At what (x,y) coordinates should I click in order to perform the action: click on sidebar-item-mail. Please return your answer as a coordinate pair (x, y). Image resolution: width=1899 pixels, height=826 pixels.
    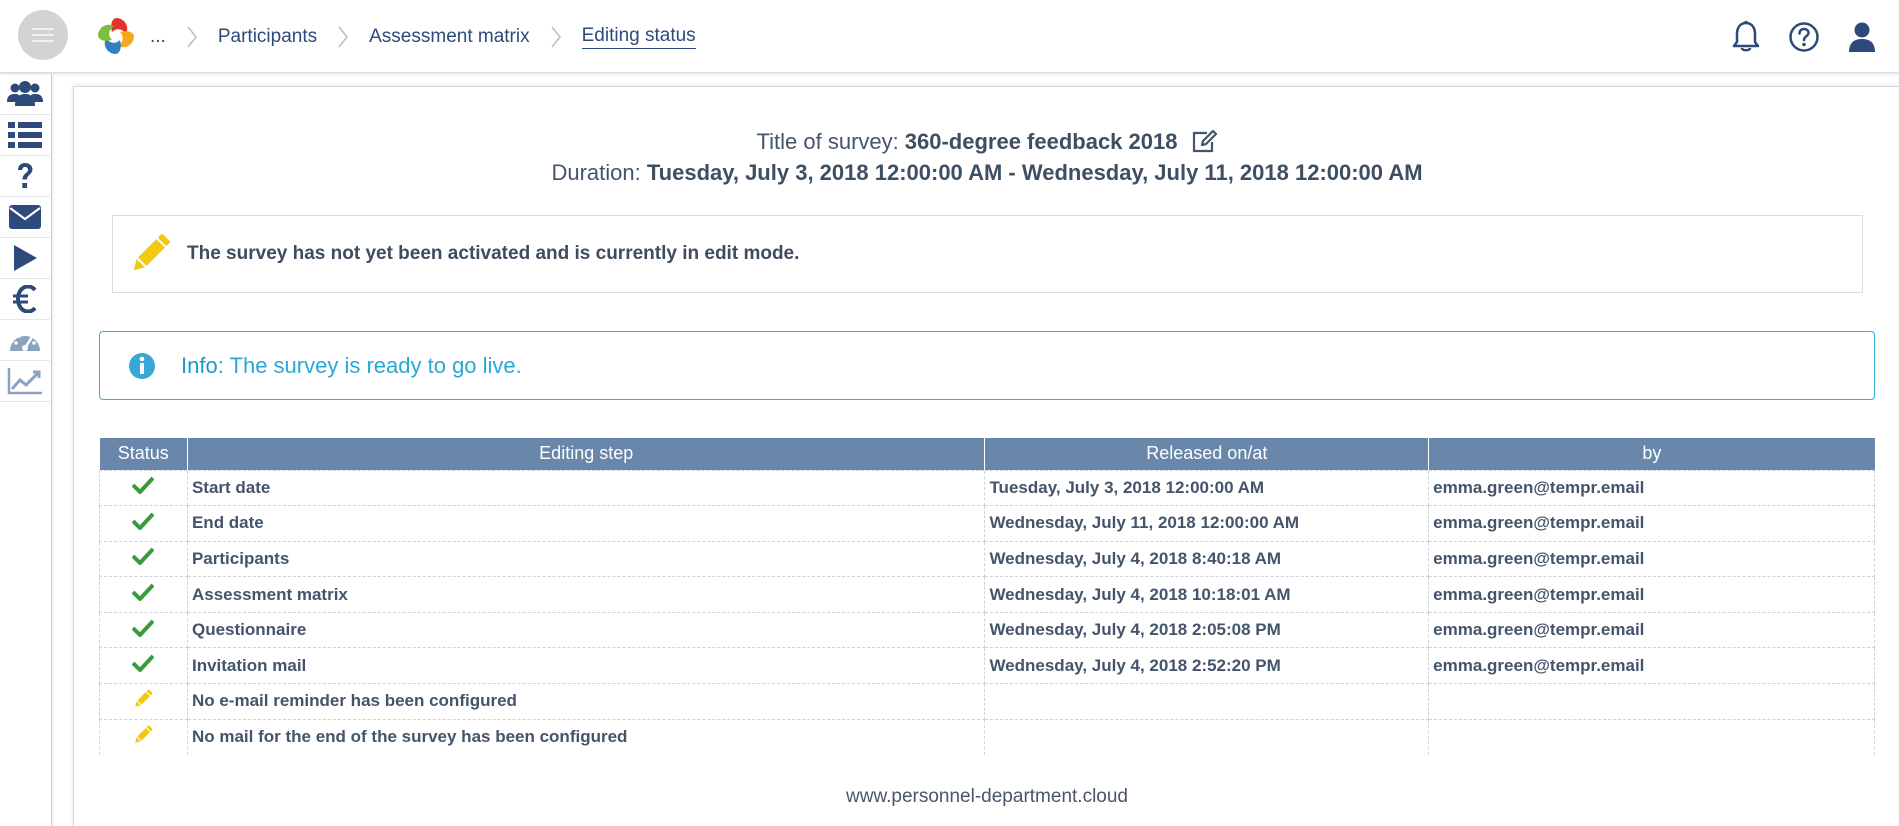
    Looking at the image, I should click on (25, 217).